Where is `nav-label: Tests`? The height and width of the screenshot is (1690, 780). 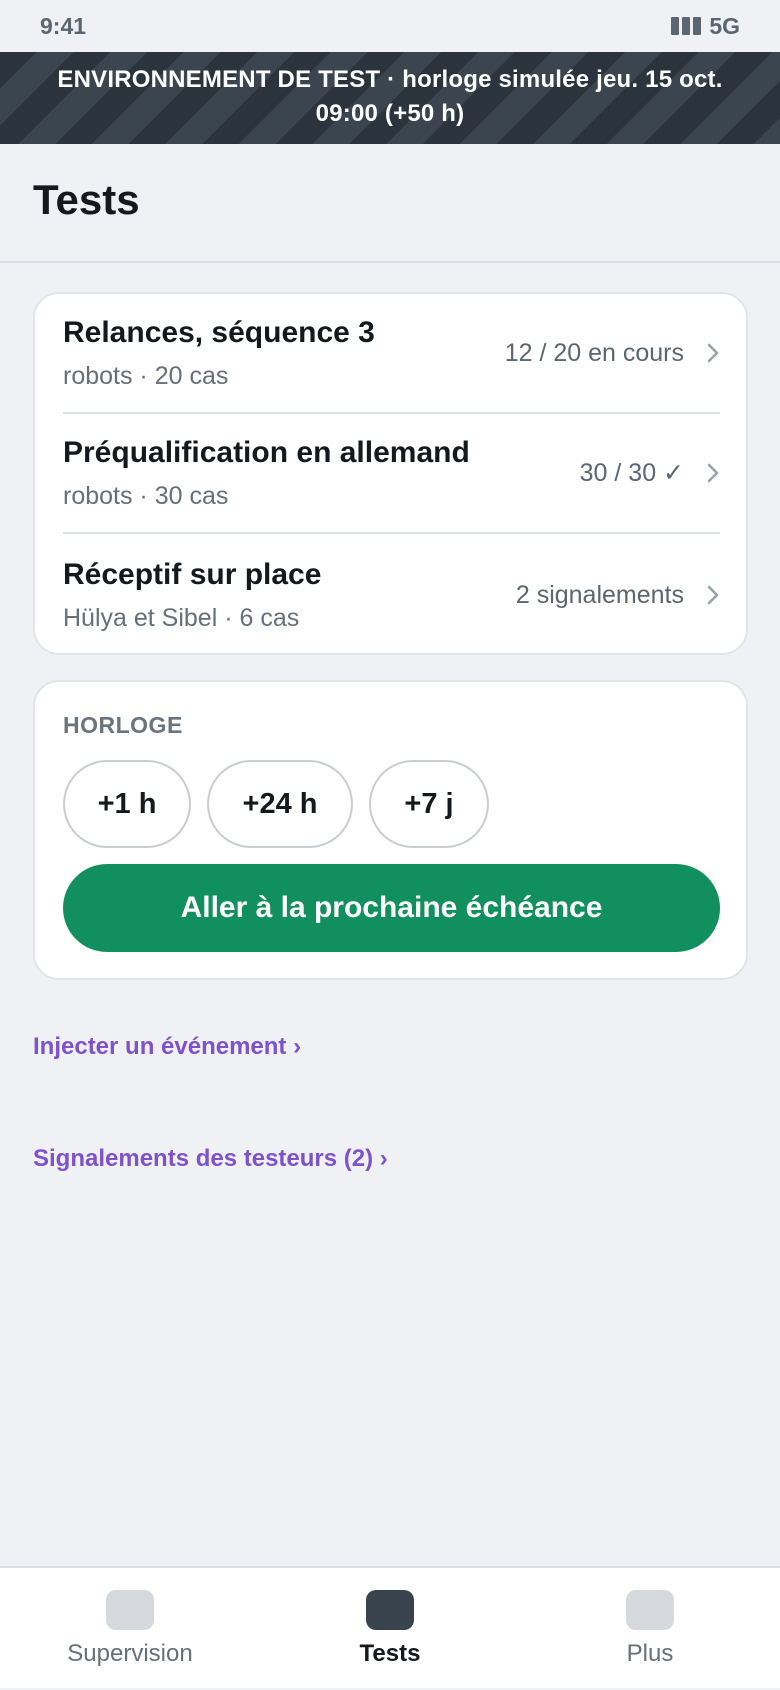
nav-label: Tests is located at coordinates (390, 1653).